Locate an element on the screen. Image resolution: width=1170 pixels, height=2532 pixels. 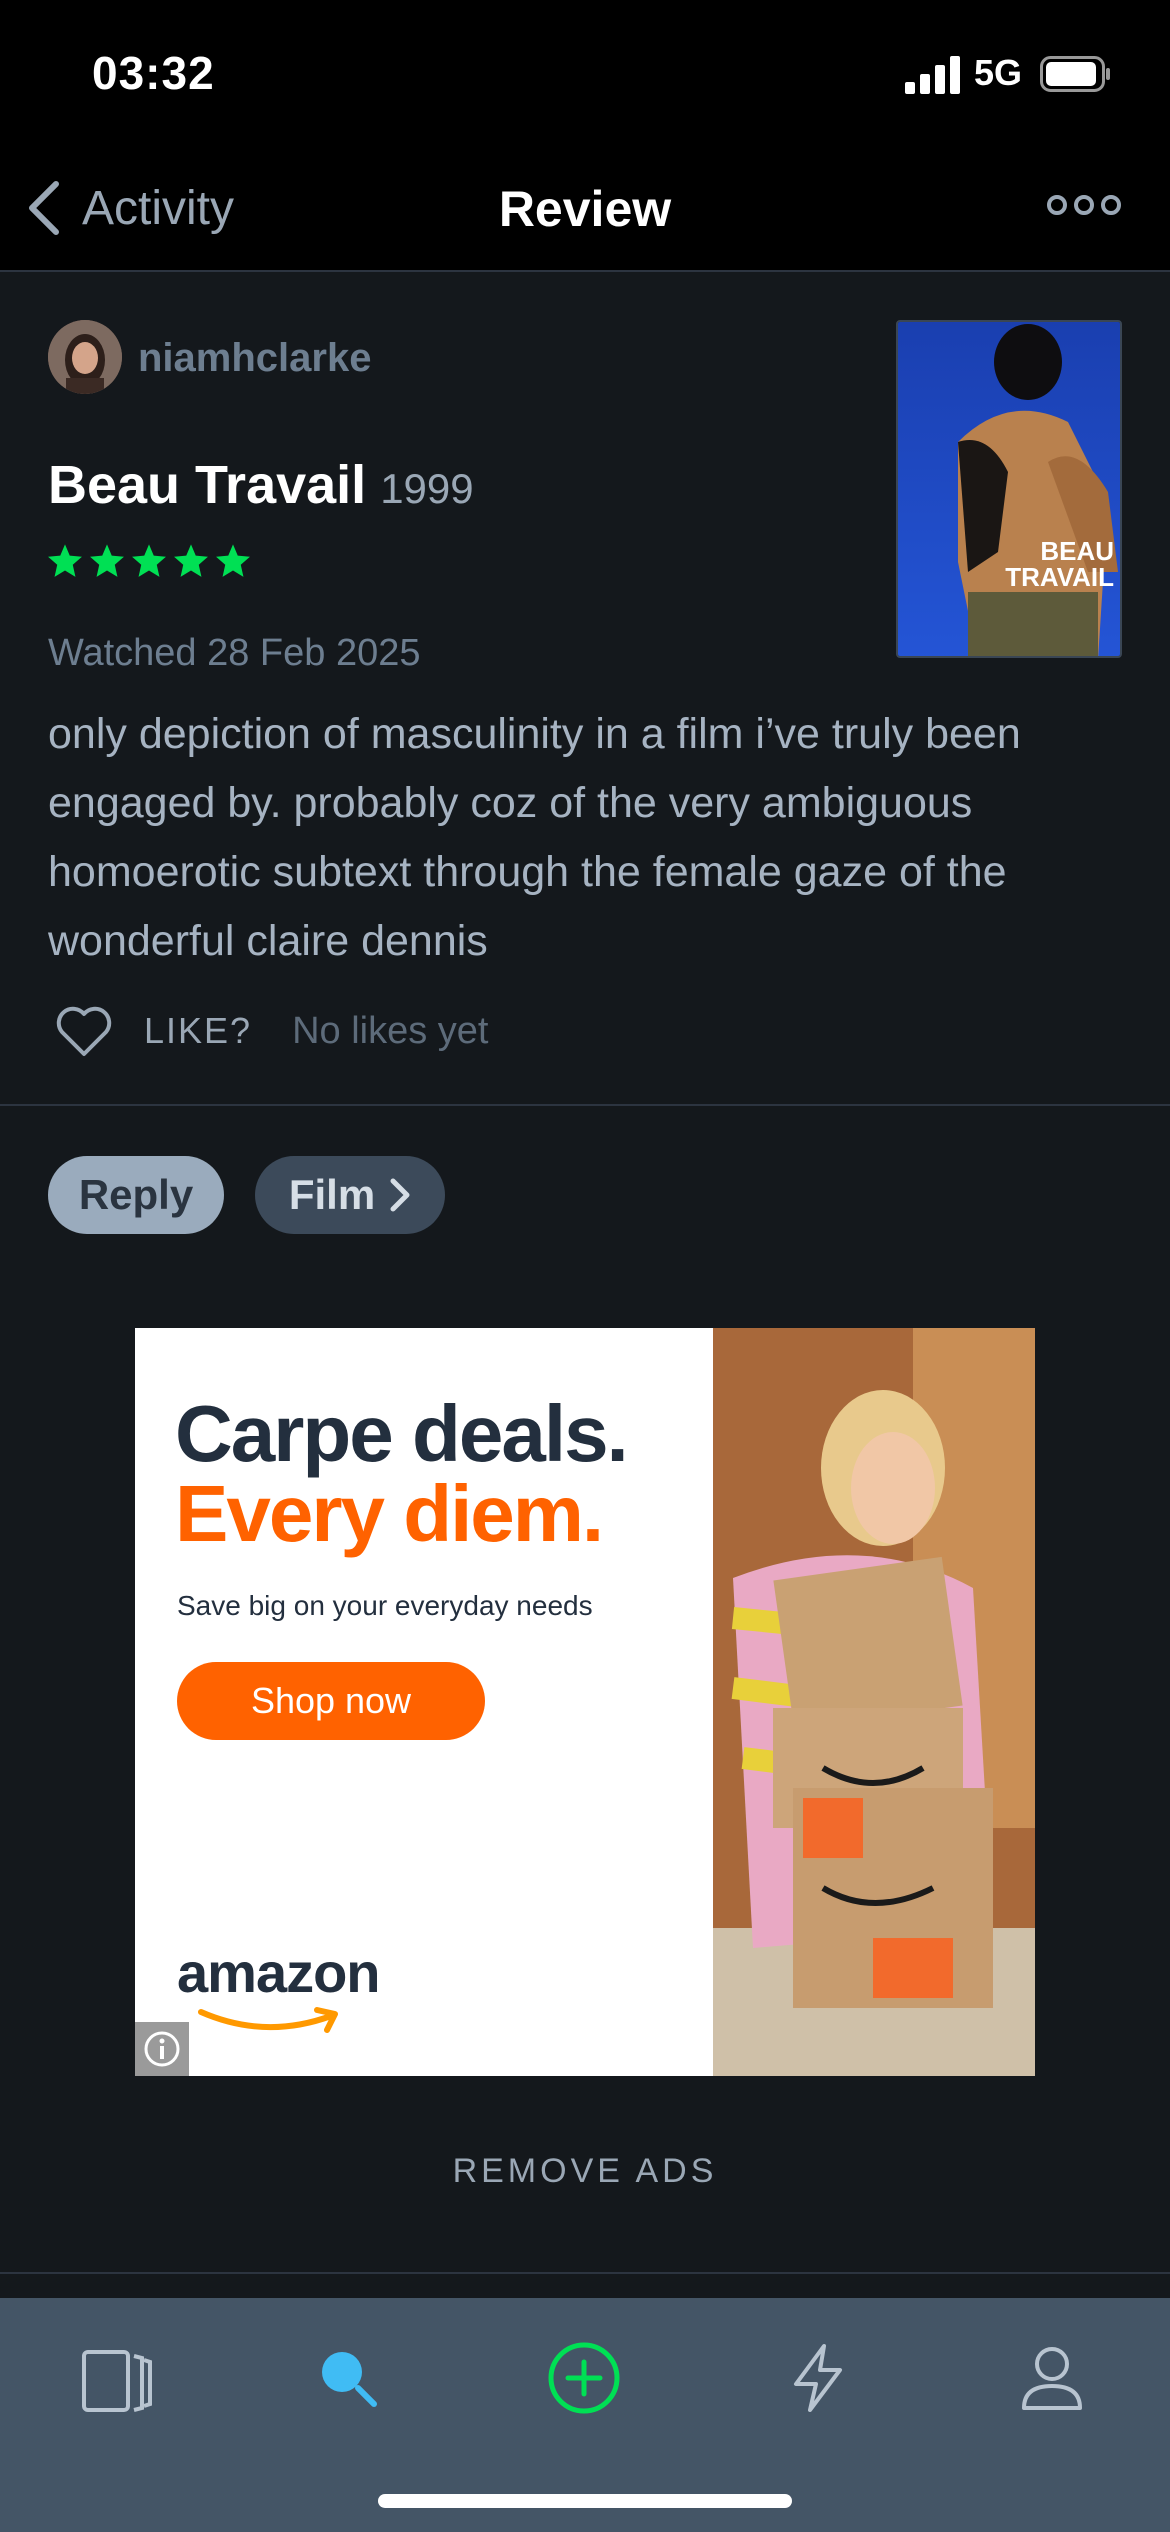
poster-title-line1: BEAU is located at coordinates (1077, 551).